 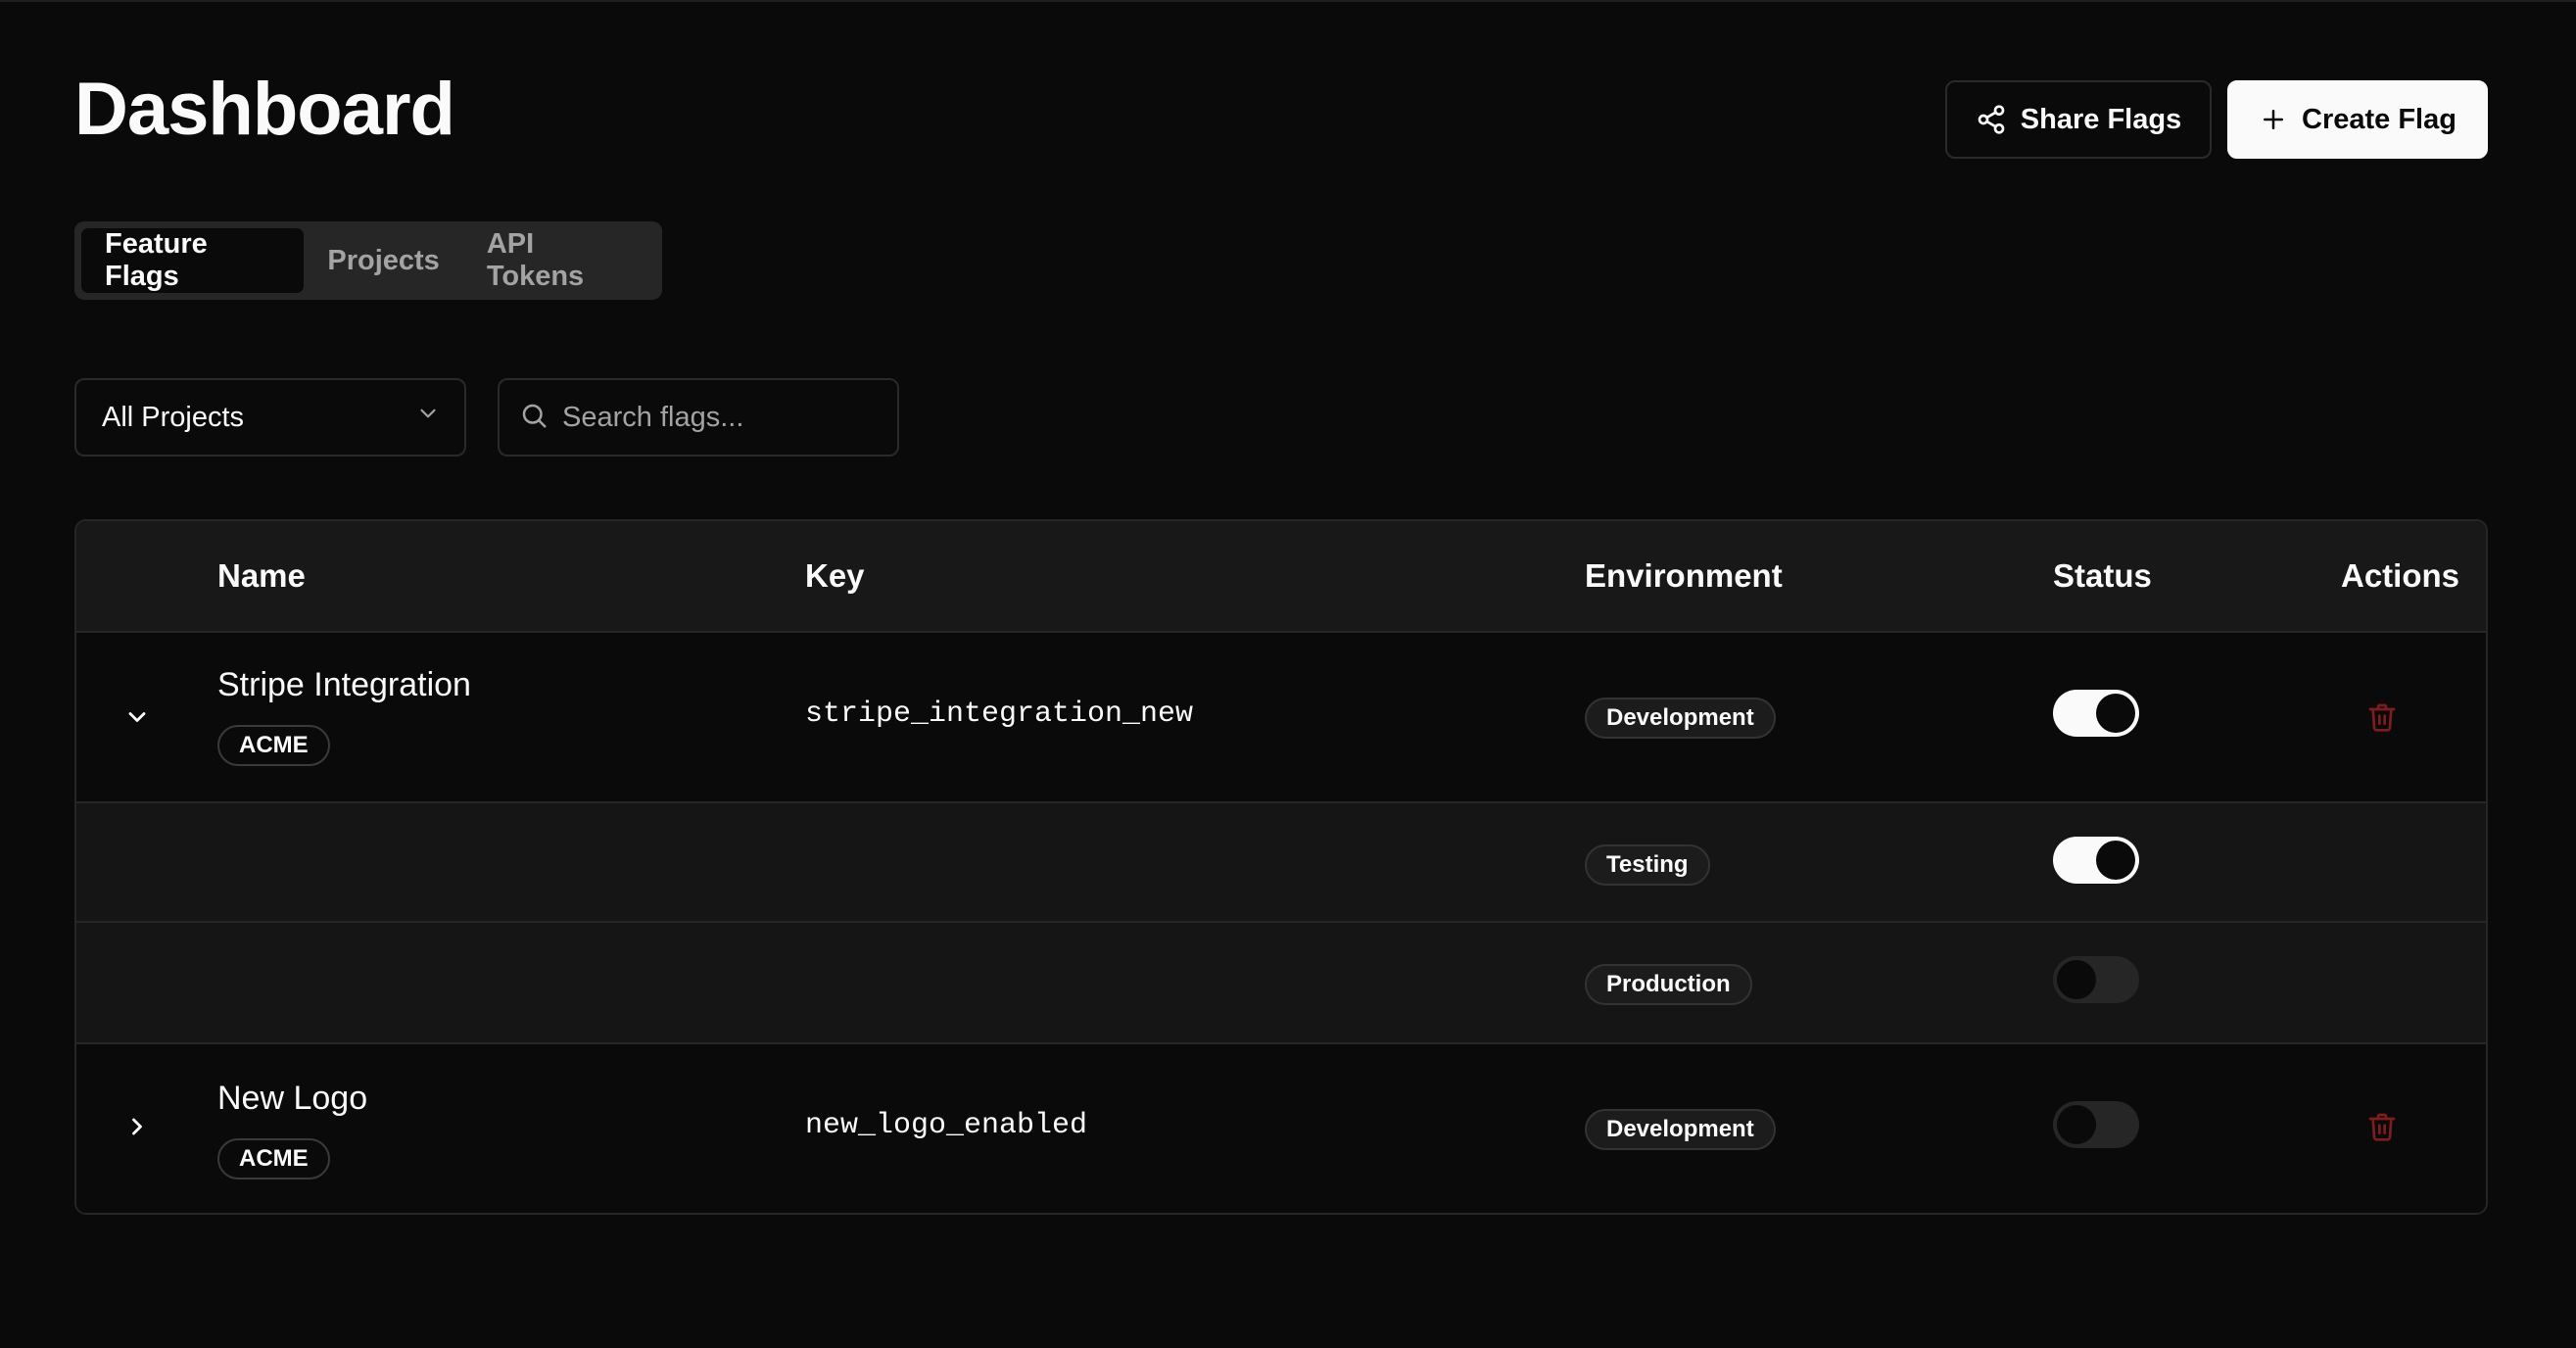 I want to click on column-header-status: Status, so click(x=2102, y=575).